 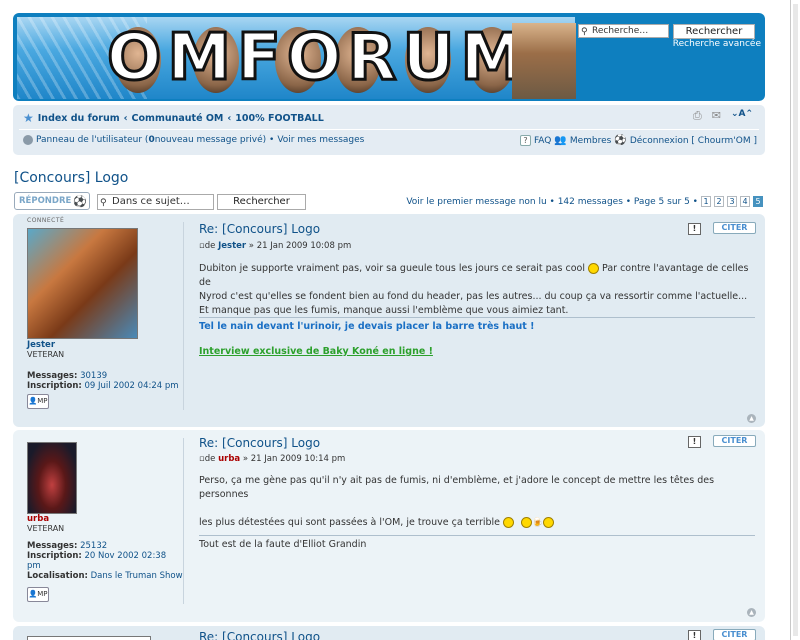 I want to click on messages-value: 30139, so click(x=93, y=376).